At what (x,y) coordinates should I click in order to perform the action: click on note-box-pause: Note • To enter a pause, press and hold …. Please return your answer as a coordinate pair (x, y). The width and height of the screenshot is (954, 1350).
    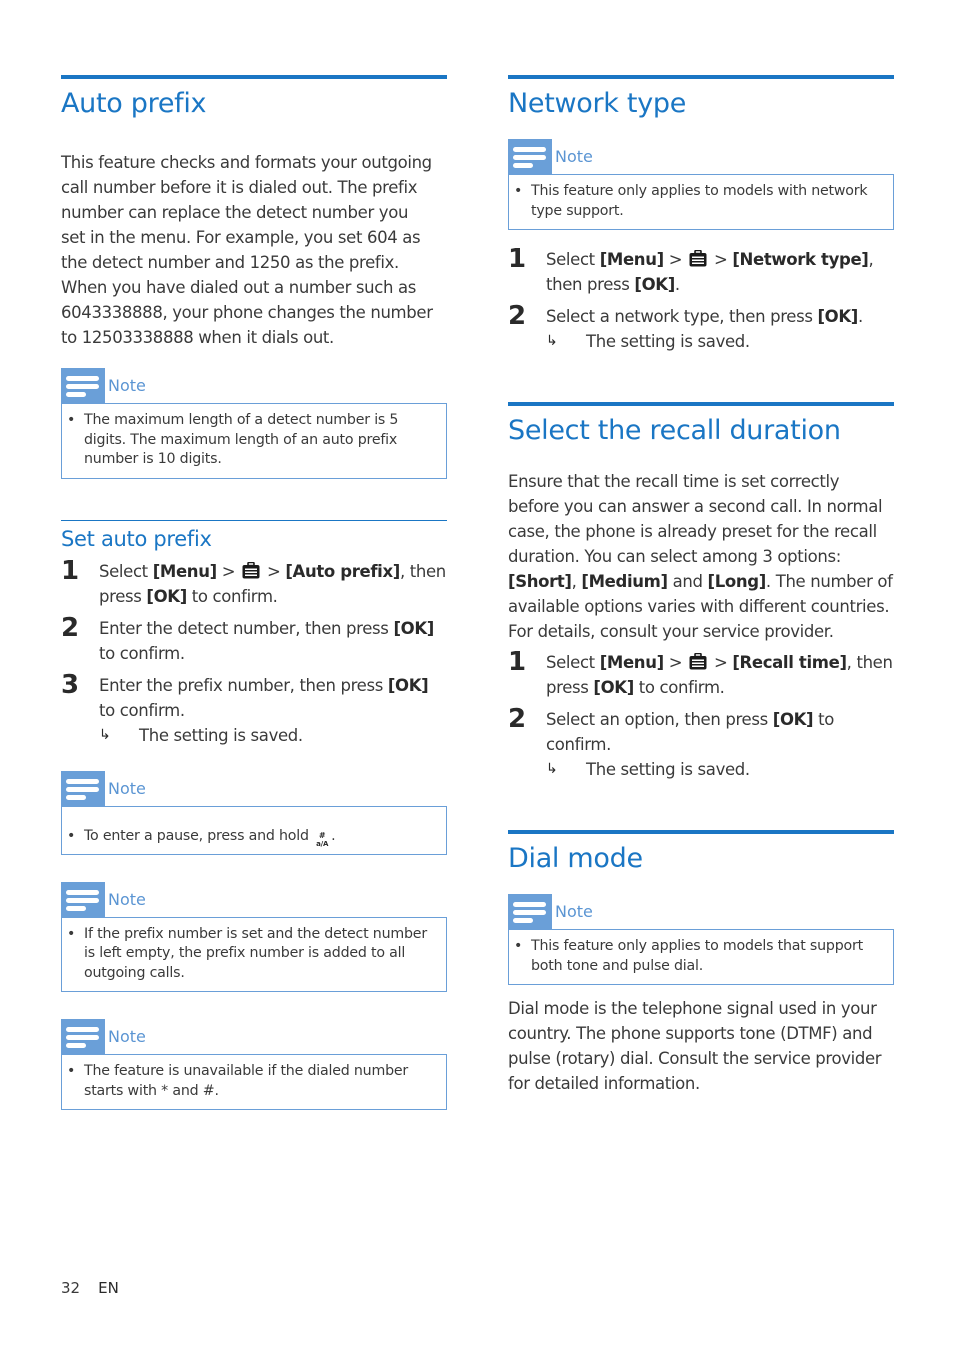
    Looking at the image, I should click on (254, 812).